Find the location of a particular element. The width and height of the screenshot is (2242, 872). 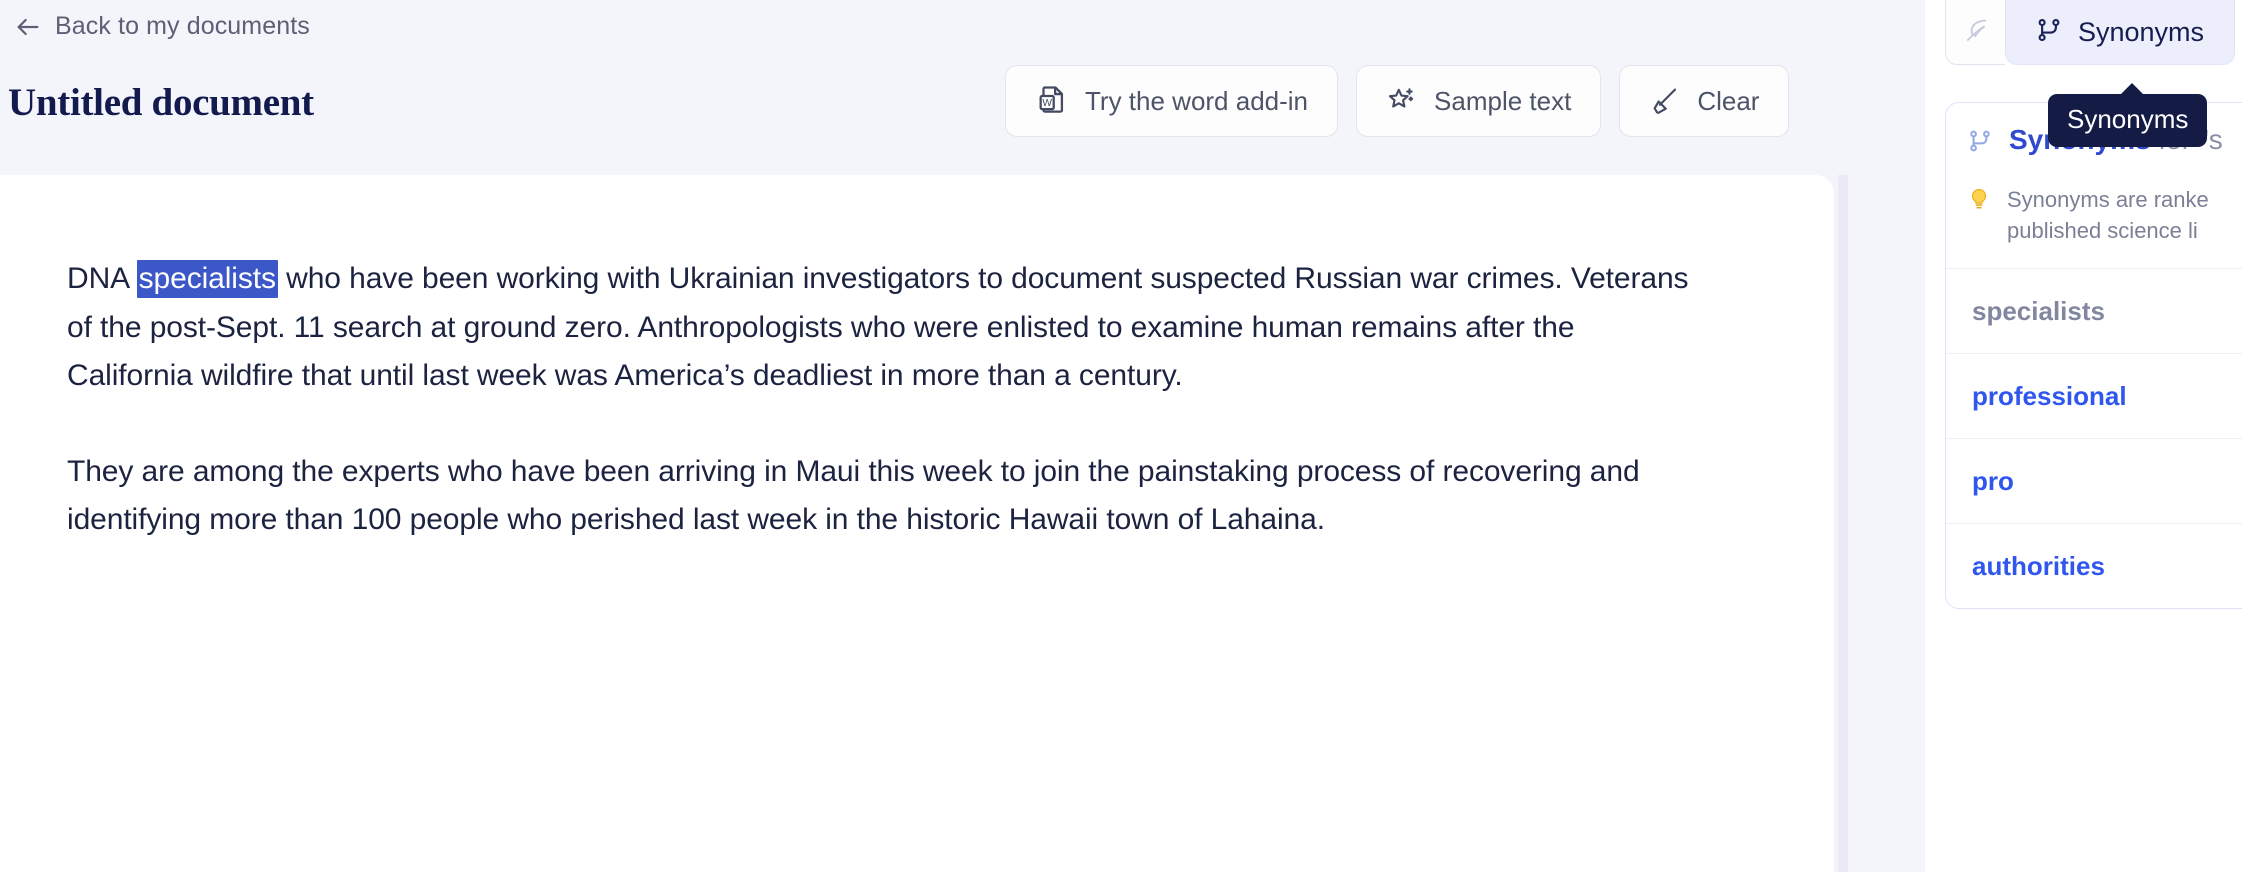

page-title: Untitled document is located at coordinates (161, 102).